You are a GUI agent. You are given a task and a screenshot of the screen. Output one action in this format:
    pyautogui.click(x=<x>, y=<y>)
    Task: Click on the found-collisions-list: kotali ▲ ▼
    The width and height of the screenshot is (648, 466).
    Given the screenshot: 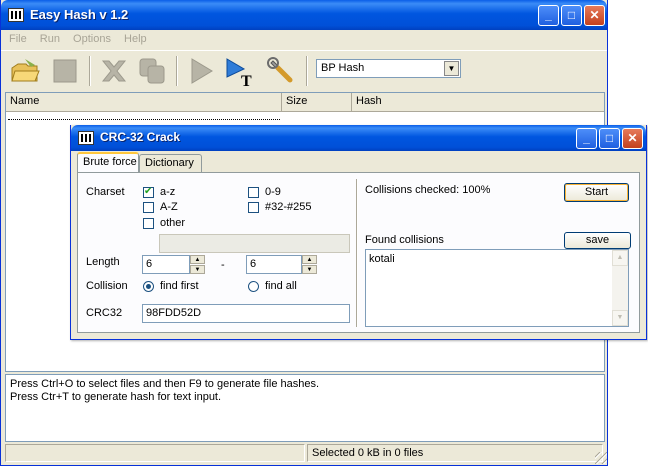 What is the action you would take?
    pyautogui.click(x=497, y=288)
    